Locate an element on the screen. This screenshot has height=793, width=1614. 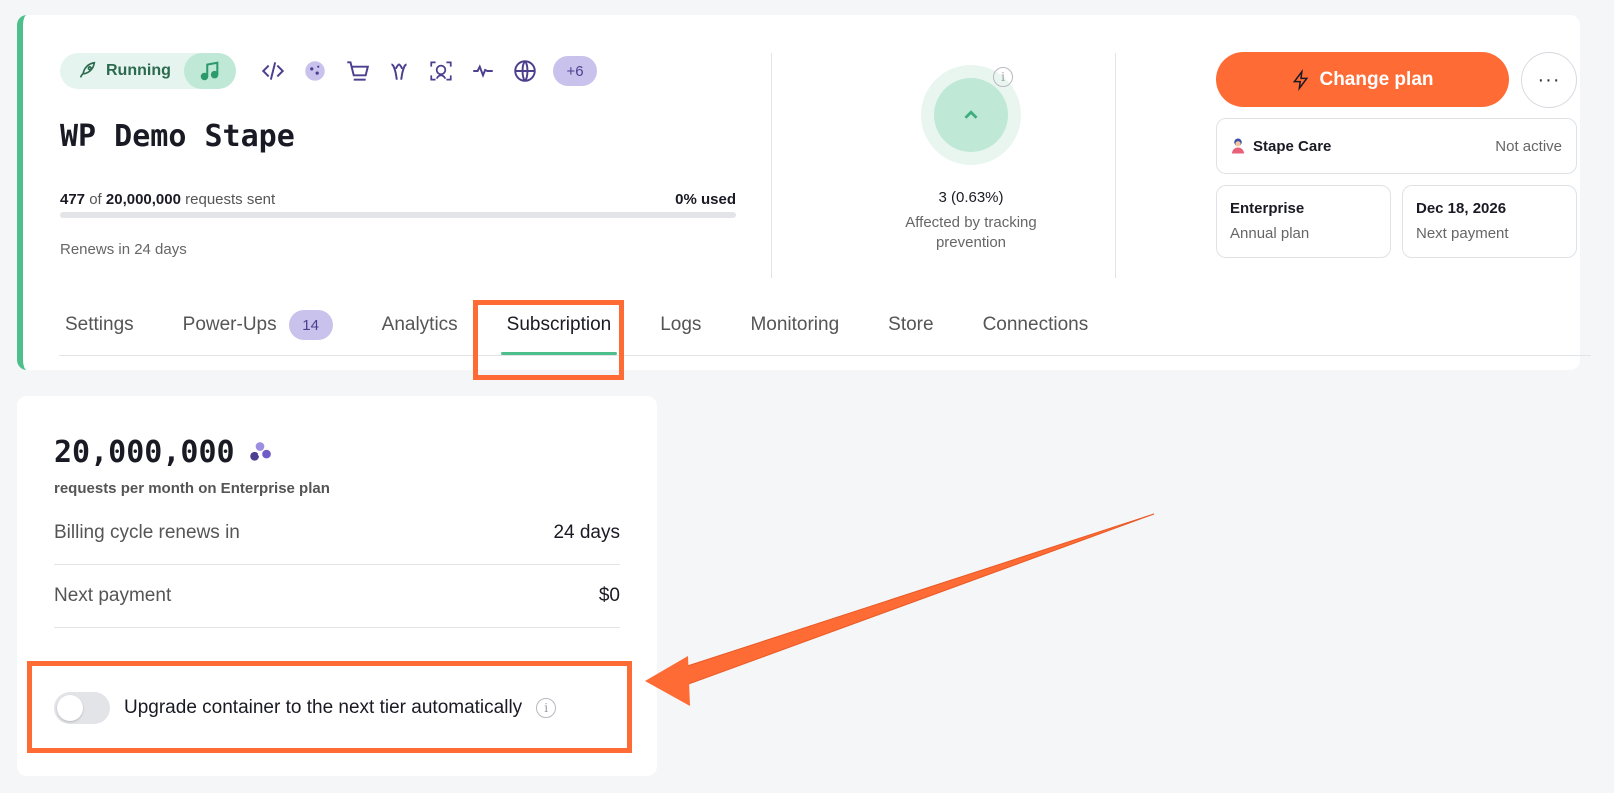
change-plan-label: Change plan is located at coordinates (1376, 79).